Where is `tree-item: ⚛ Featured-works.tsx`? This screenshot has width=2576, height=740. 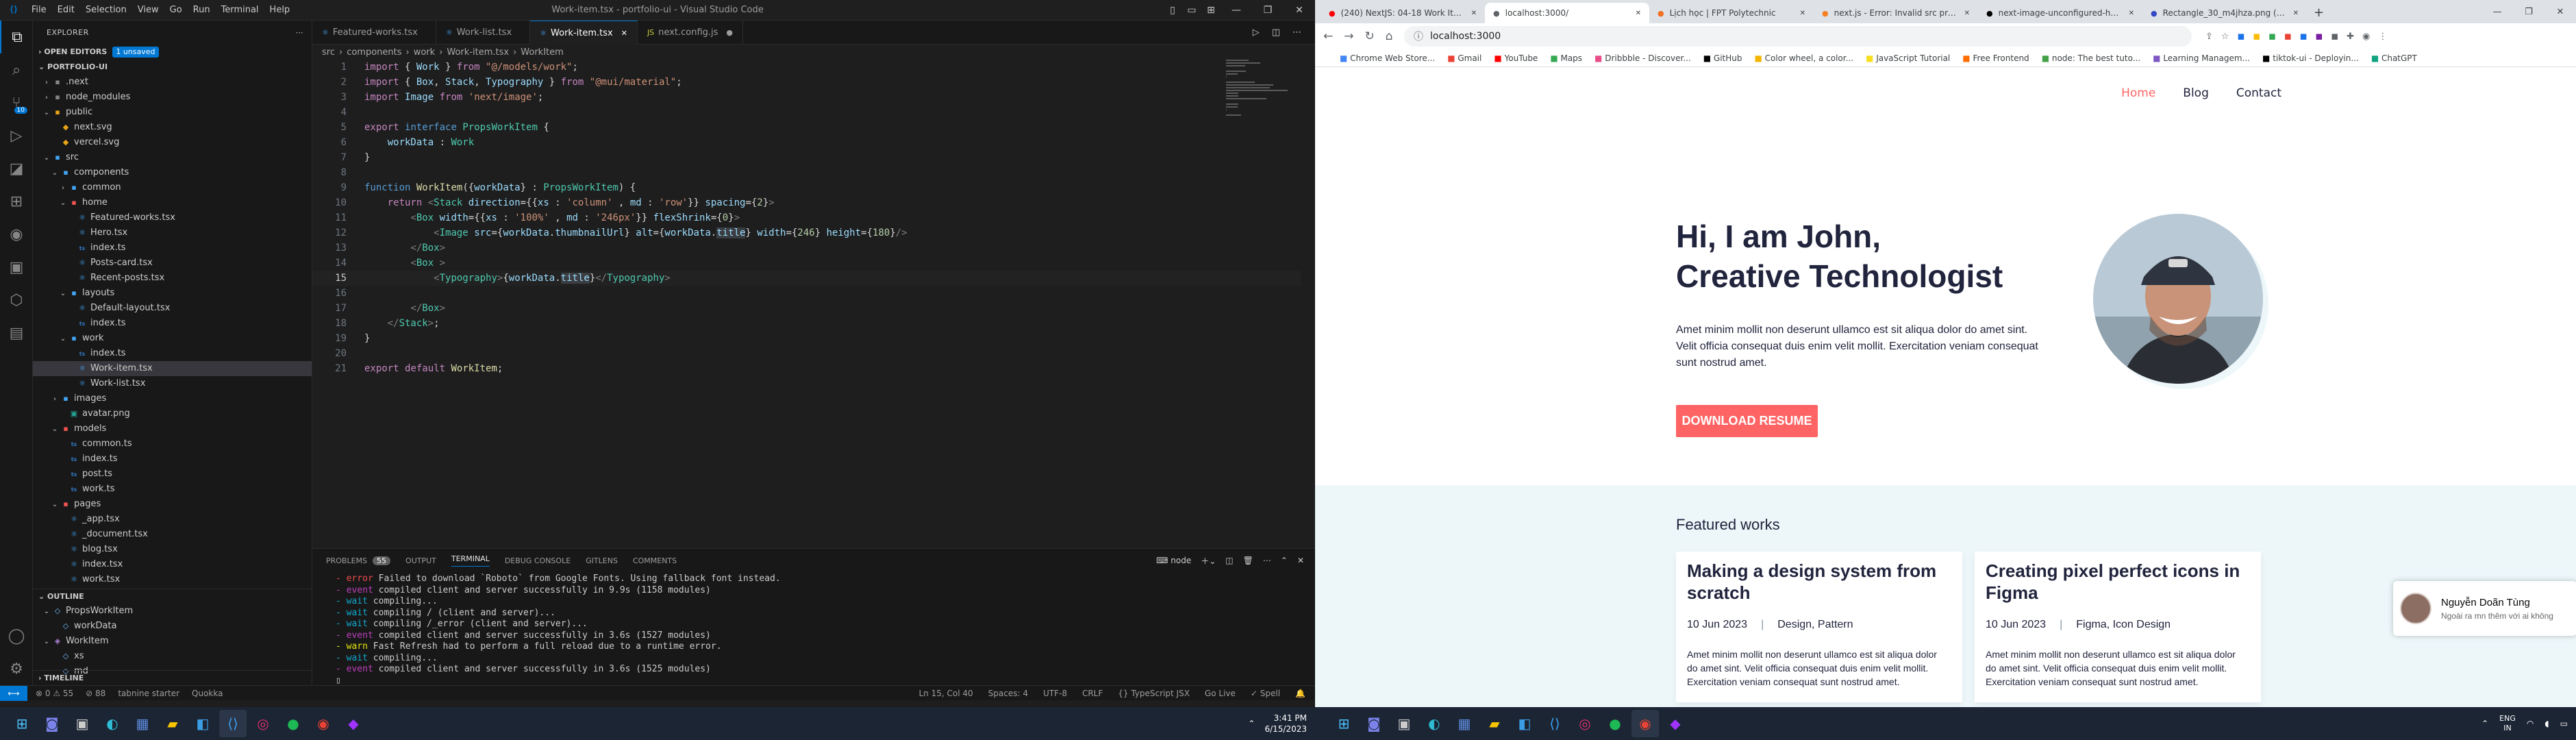
tree-item: ⚛ Featured-works.tsx is located at coordinates (172, 218).